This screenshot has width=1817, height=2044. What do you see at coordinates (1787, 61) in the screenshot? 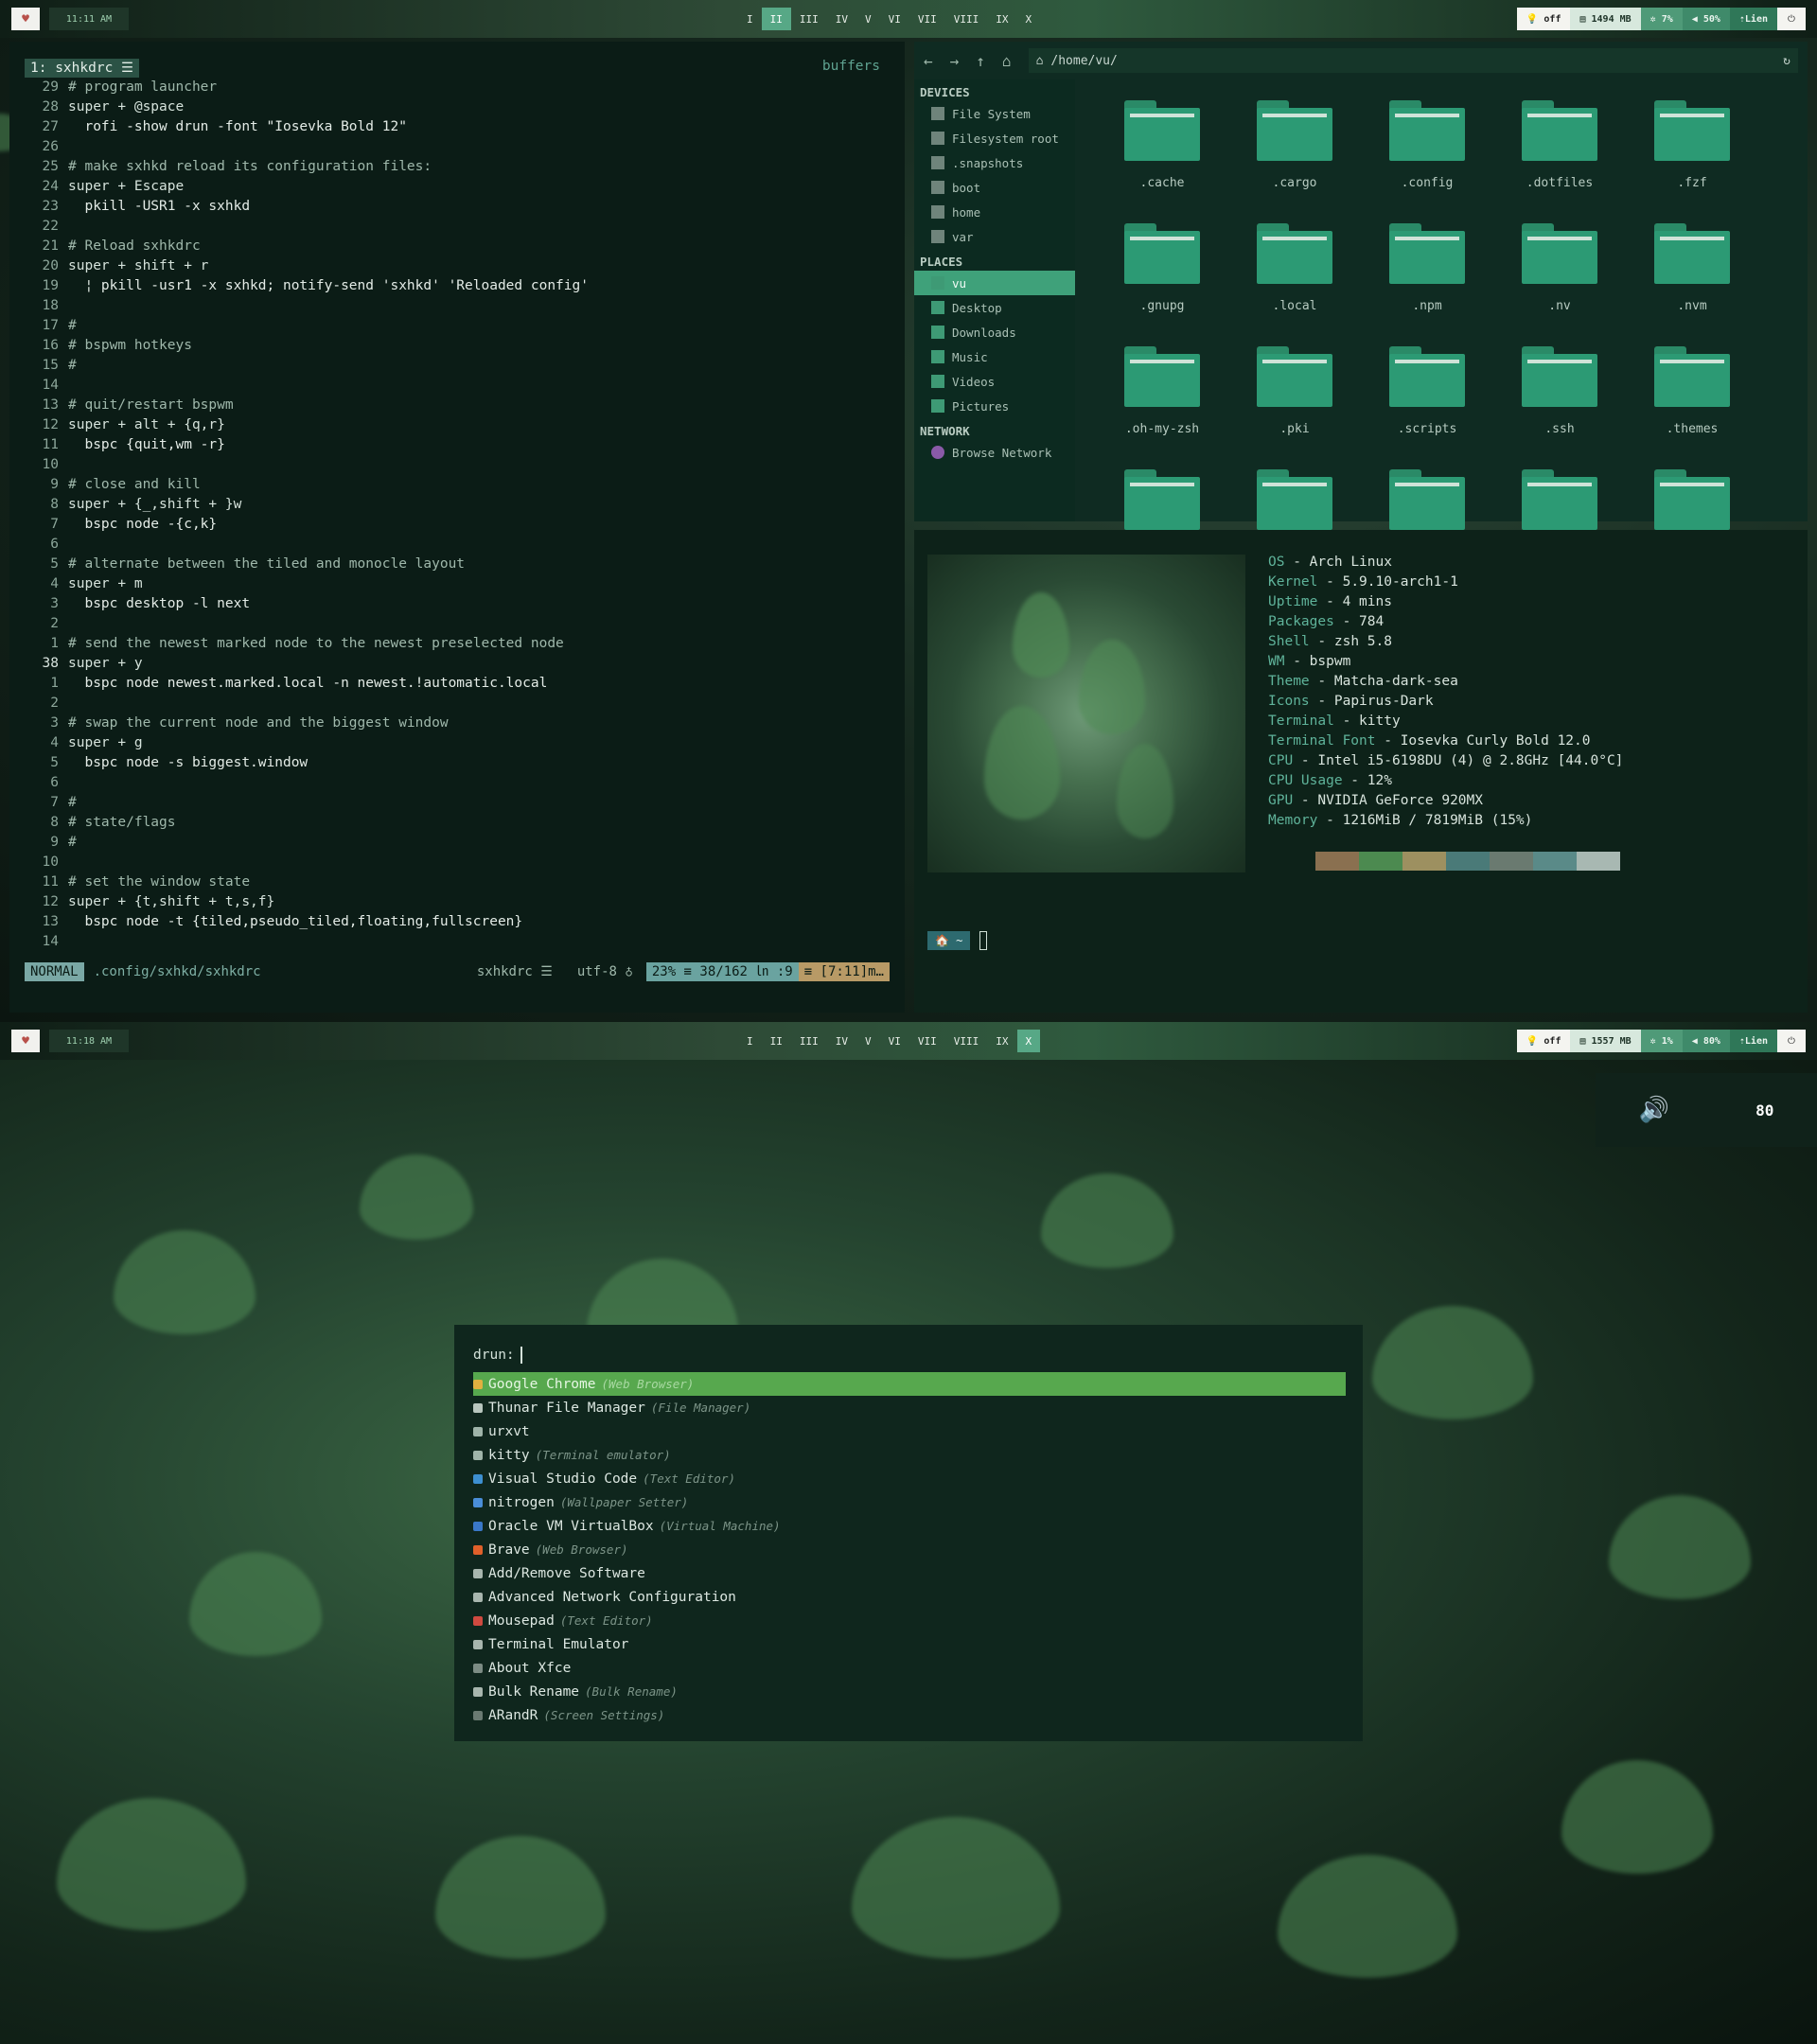
I see `reload-icon: ↻` at bounding box center [1787, 61].